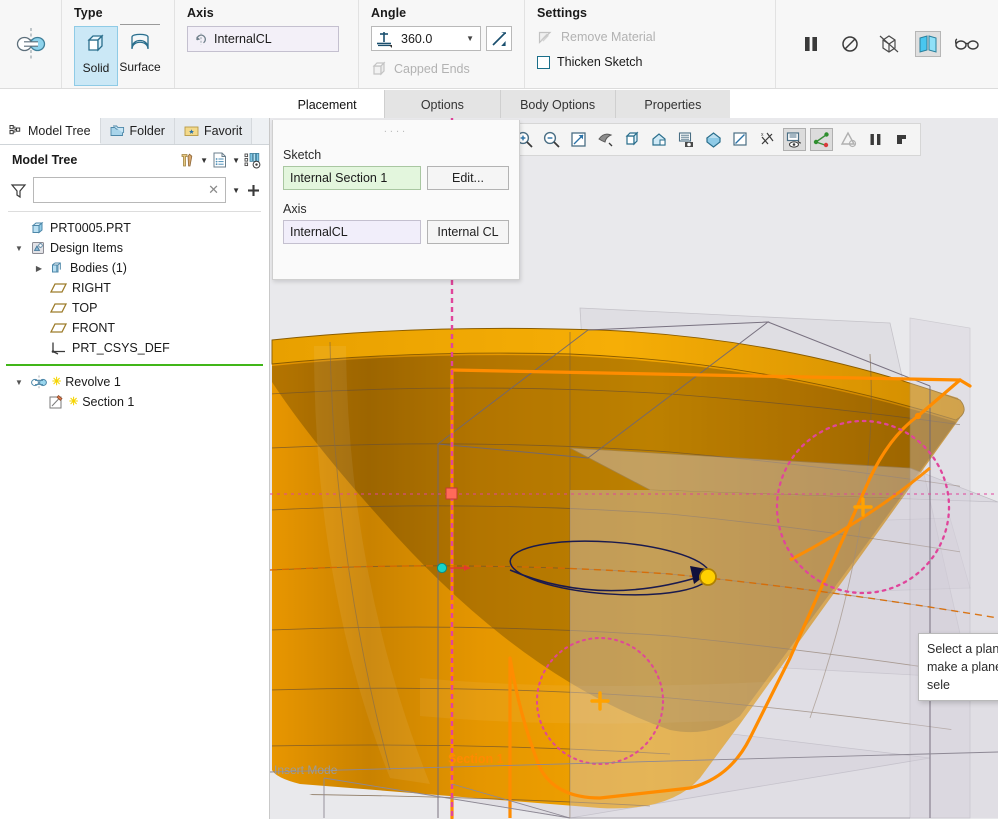  I want to click on pause-button, so click(811, 44).